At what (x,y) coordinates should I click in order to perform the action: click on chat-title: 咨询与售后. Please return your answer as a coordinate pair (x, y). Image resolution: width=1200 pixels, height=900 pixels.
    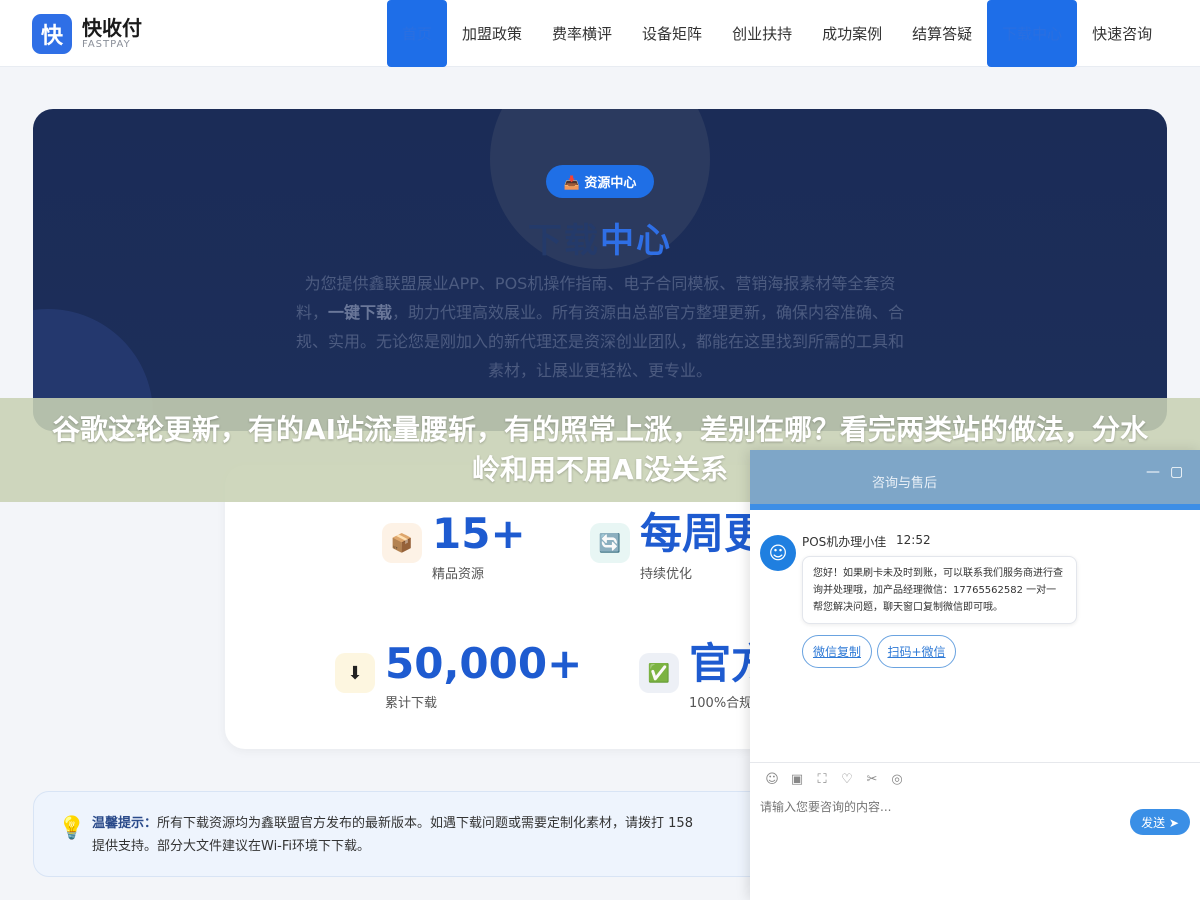
    Looking at the image, I should click on (905, 483).